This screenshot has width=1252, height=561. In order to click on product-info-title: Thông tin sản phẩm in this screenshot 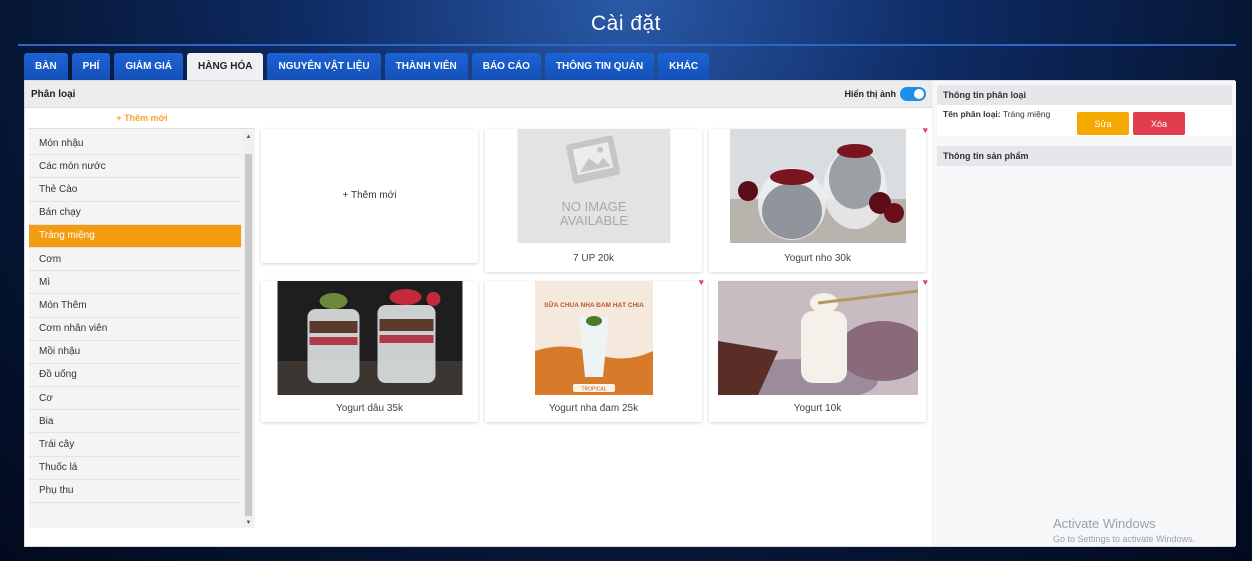, I will do `click(1084, 156)`.